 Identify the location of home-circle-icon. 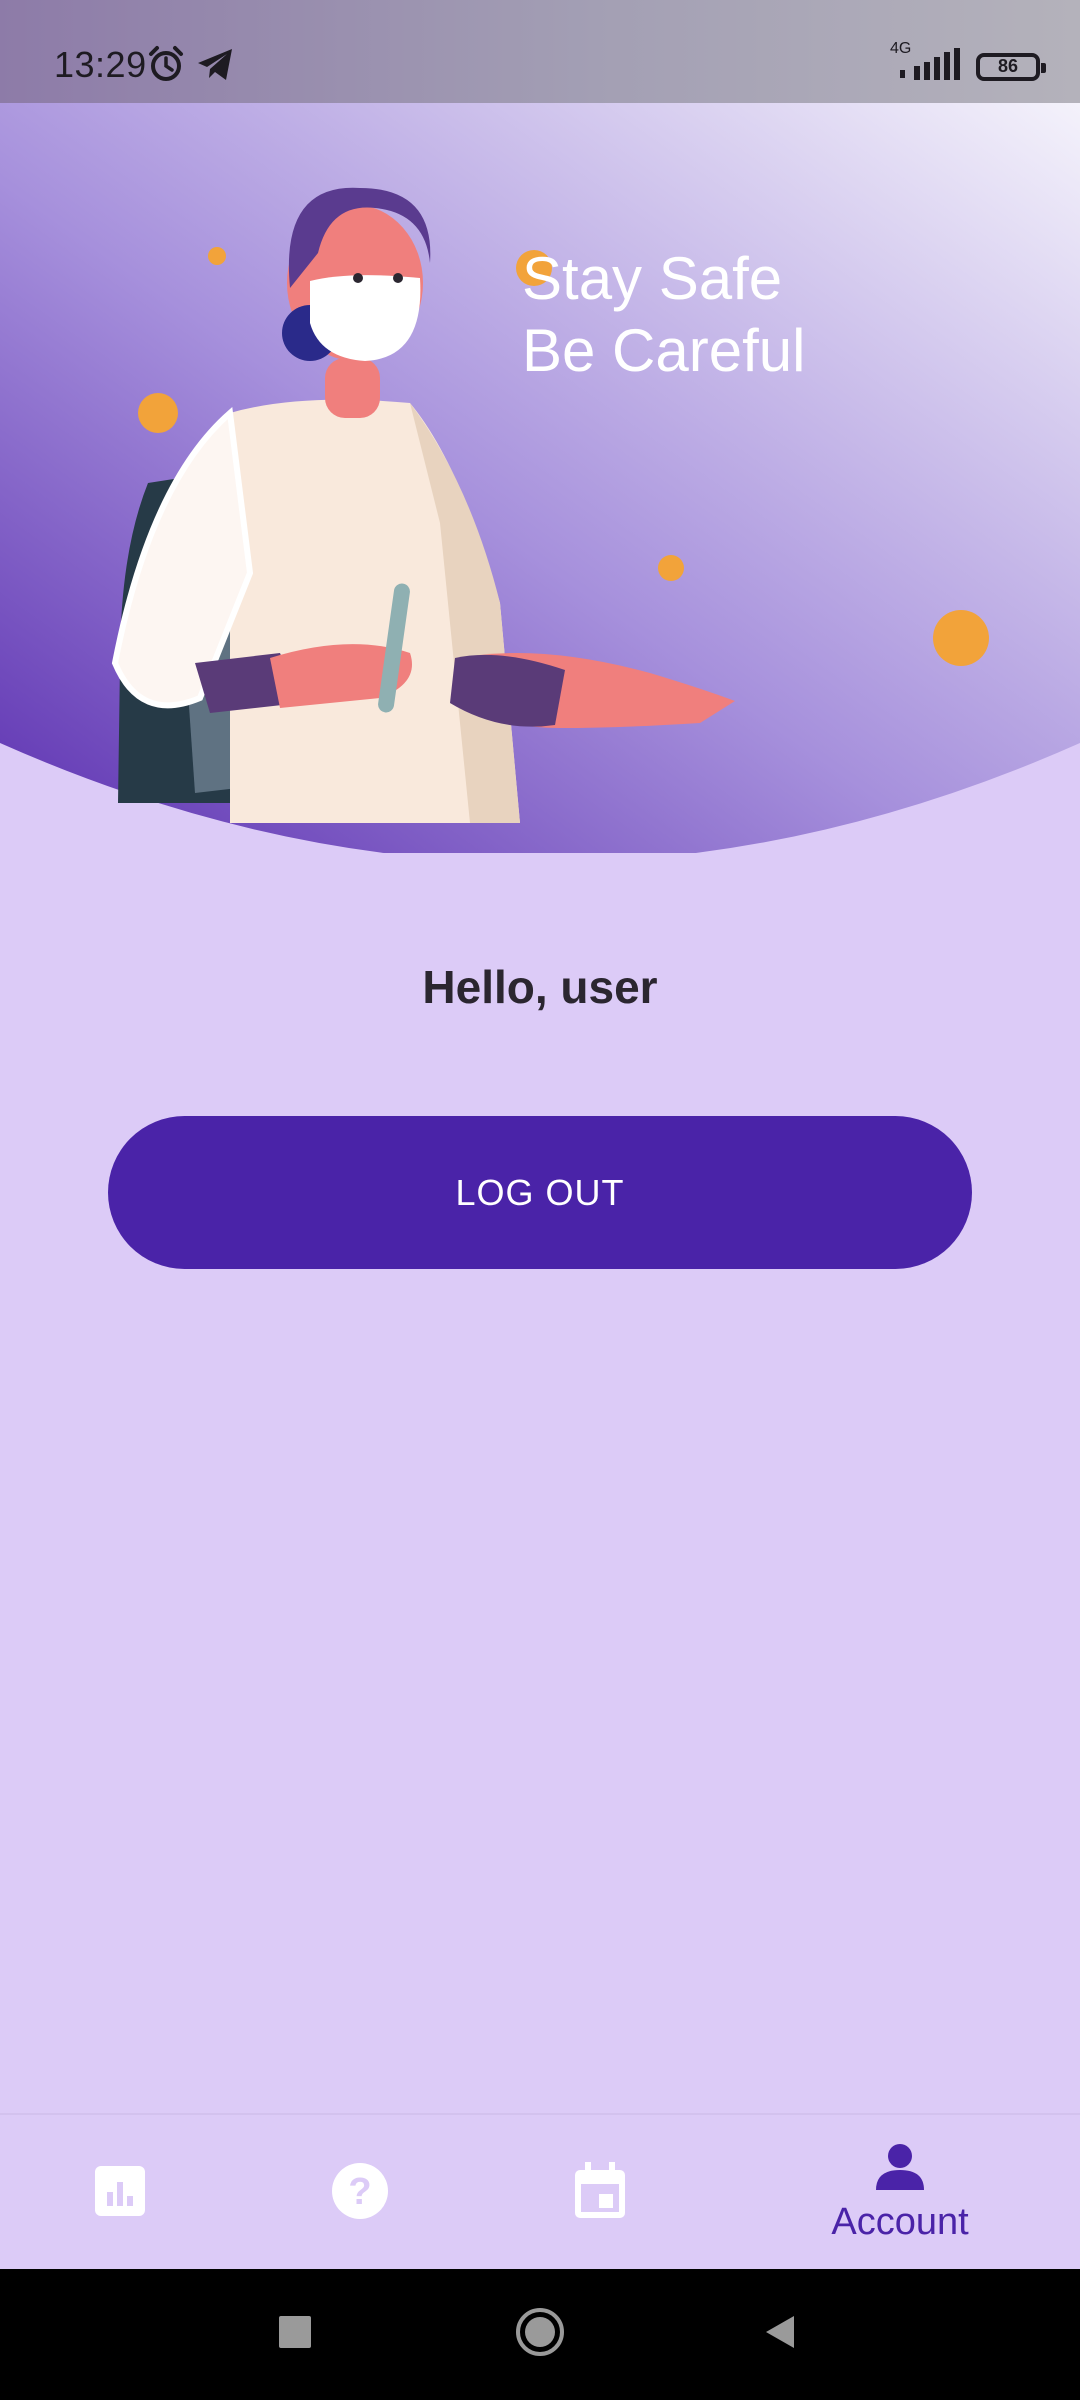
(540, 2334).